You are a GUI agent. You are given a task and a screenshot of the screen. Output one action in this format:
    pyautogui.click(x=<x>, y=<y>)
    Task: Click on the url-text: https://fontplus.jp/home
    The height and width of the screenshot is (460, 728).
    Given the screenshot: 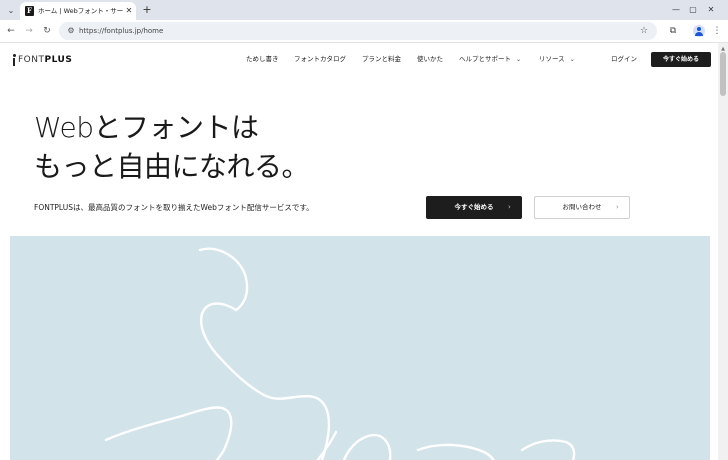 What is the action you would take?
    pyautogui.click(x=121, y=31)
    